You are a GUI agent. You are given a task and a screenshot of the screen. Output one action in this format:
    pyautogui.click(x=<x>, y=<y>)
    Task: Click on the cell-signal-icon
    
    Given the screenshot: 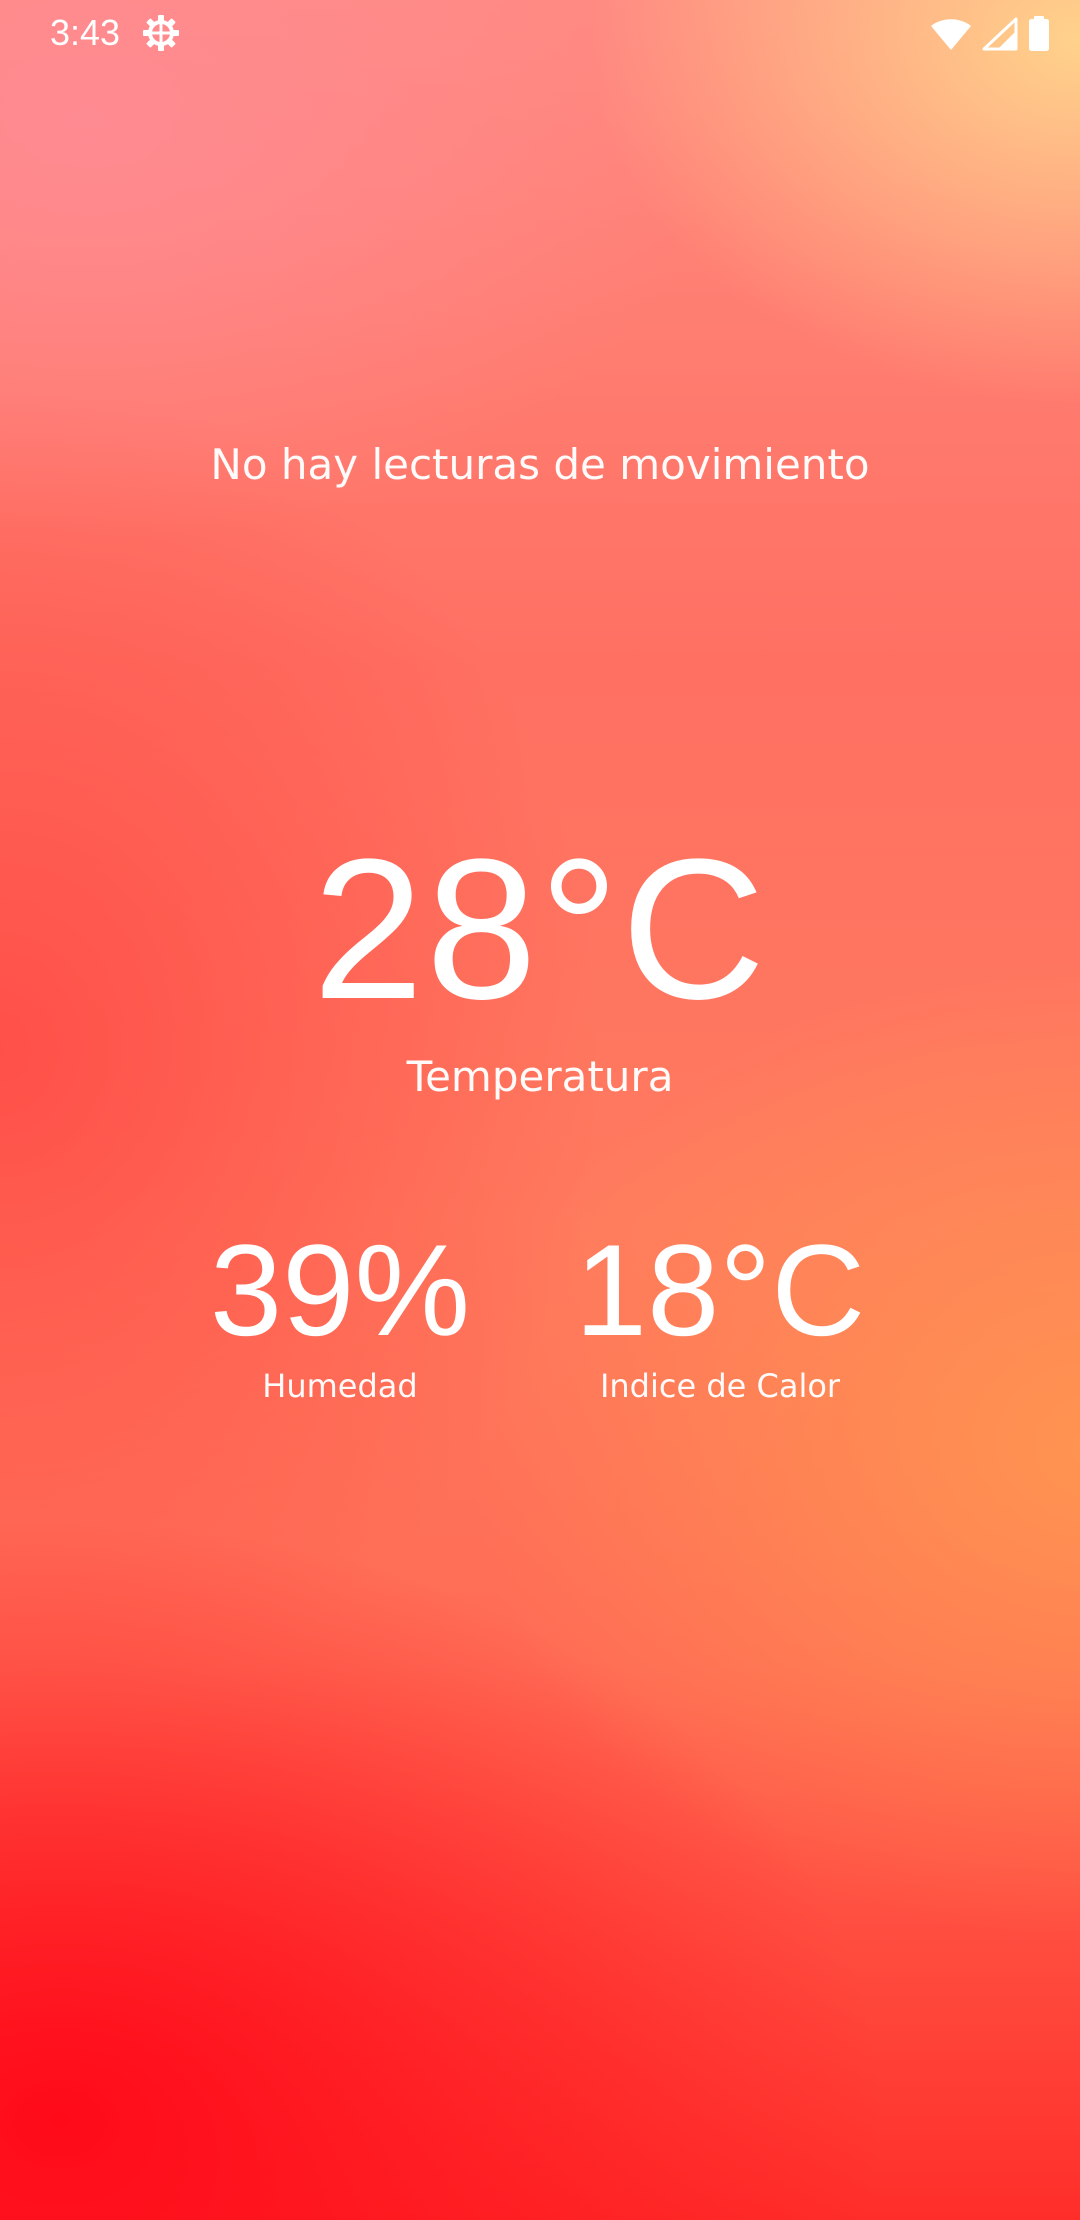 What is the action you would take?
    pyautogui.click(x=1000, y=34)
    